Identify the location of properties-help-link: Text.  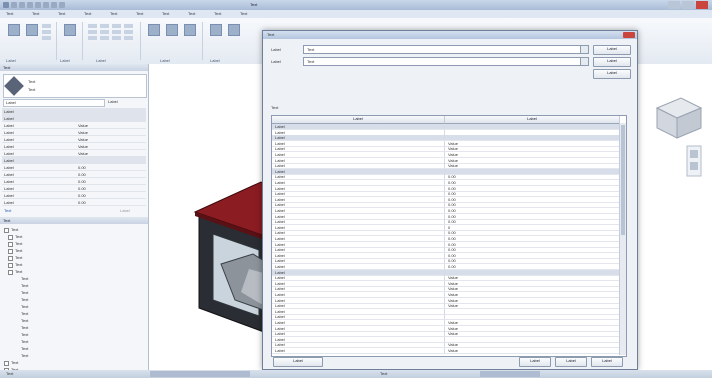
(34, 210).